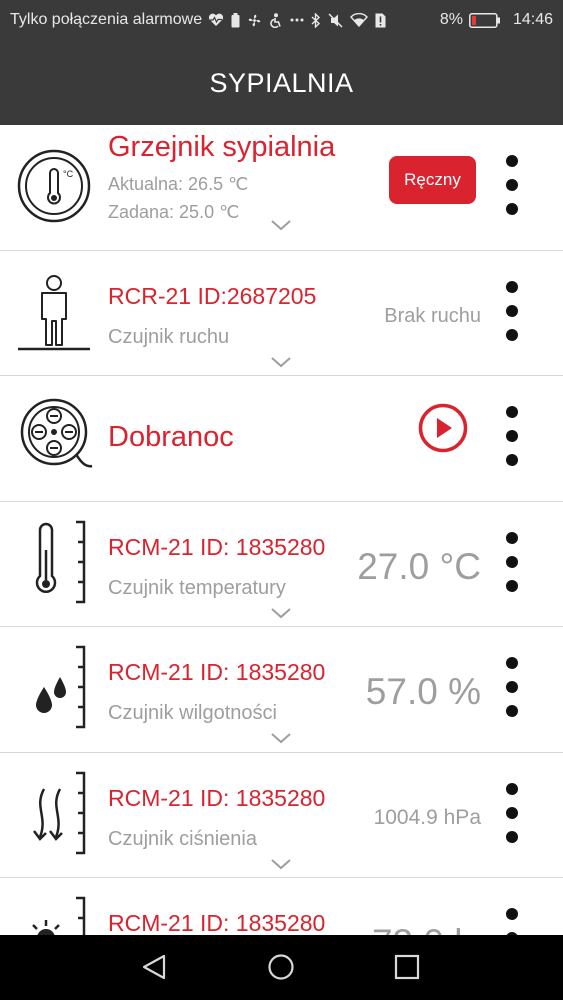 The image size is (563, 1000). I want to click on wifi-icon, so click(359, 20).